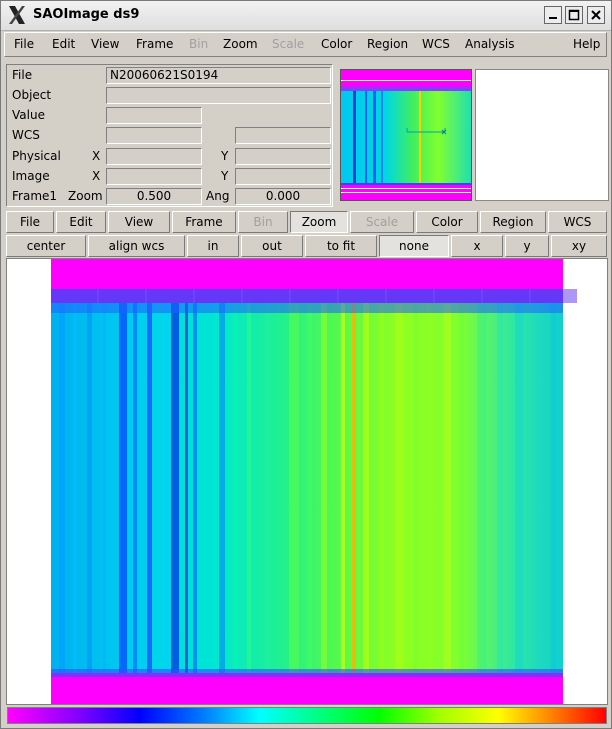  Describe the element at coordinates (136, 246) in the screenshot. I see `zoom-align-wcs-button: align wcs` at that location.